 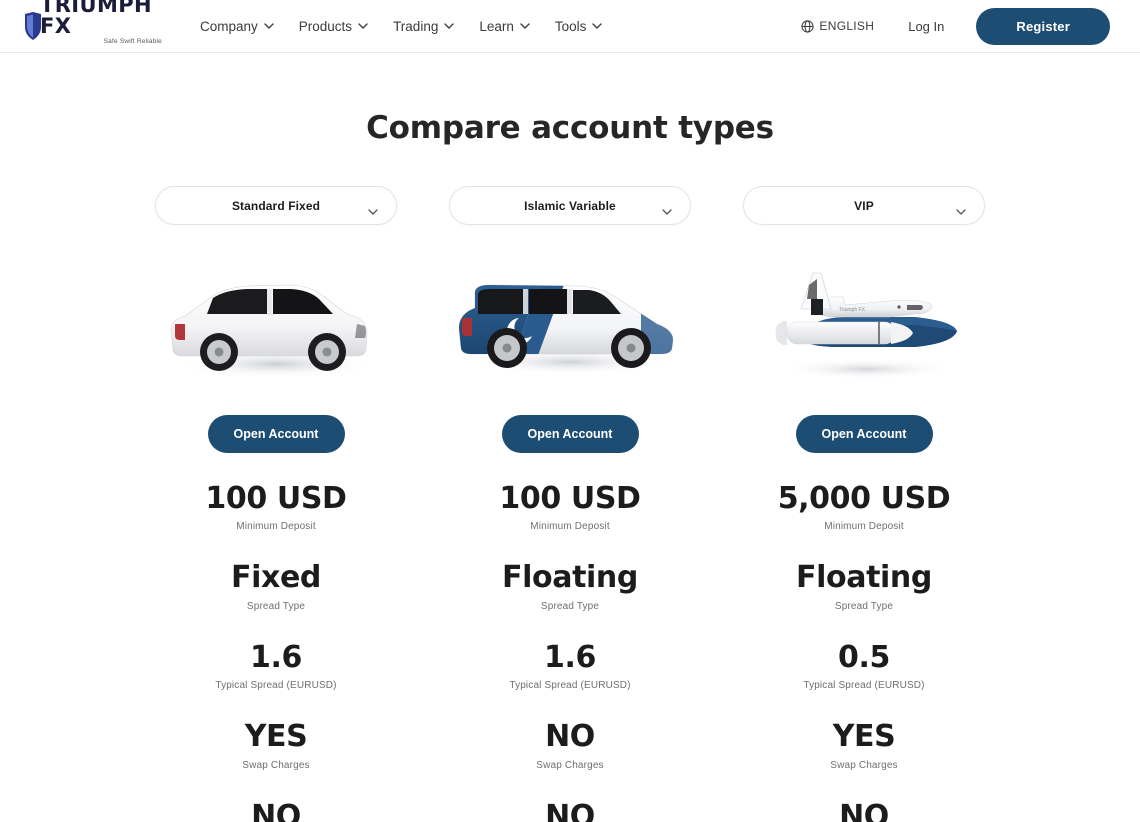 I want to click on nav-item-company: Company, so click(x=237, y=26).